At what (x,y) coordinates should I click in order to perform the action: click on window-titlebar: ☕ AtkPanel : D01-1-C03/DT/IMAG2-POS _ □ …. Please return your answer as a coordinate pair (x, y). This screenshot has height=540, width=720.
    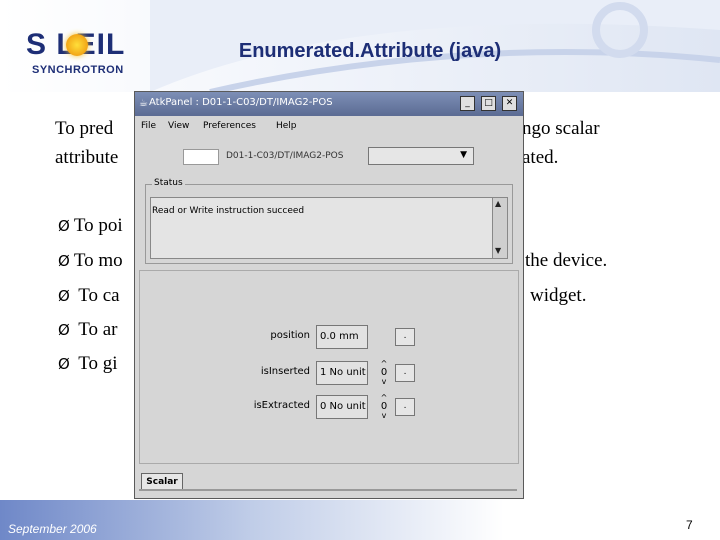
    Looking at the image, I should click on (329, 104).